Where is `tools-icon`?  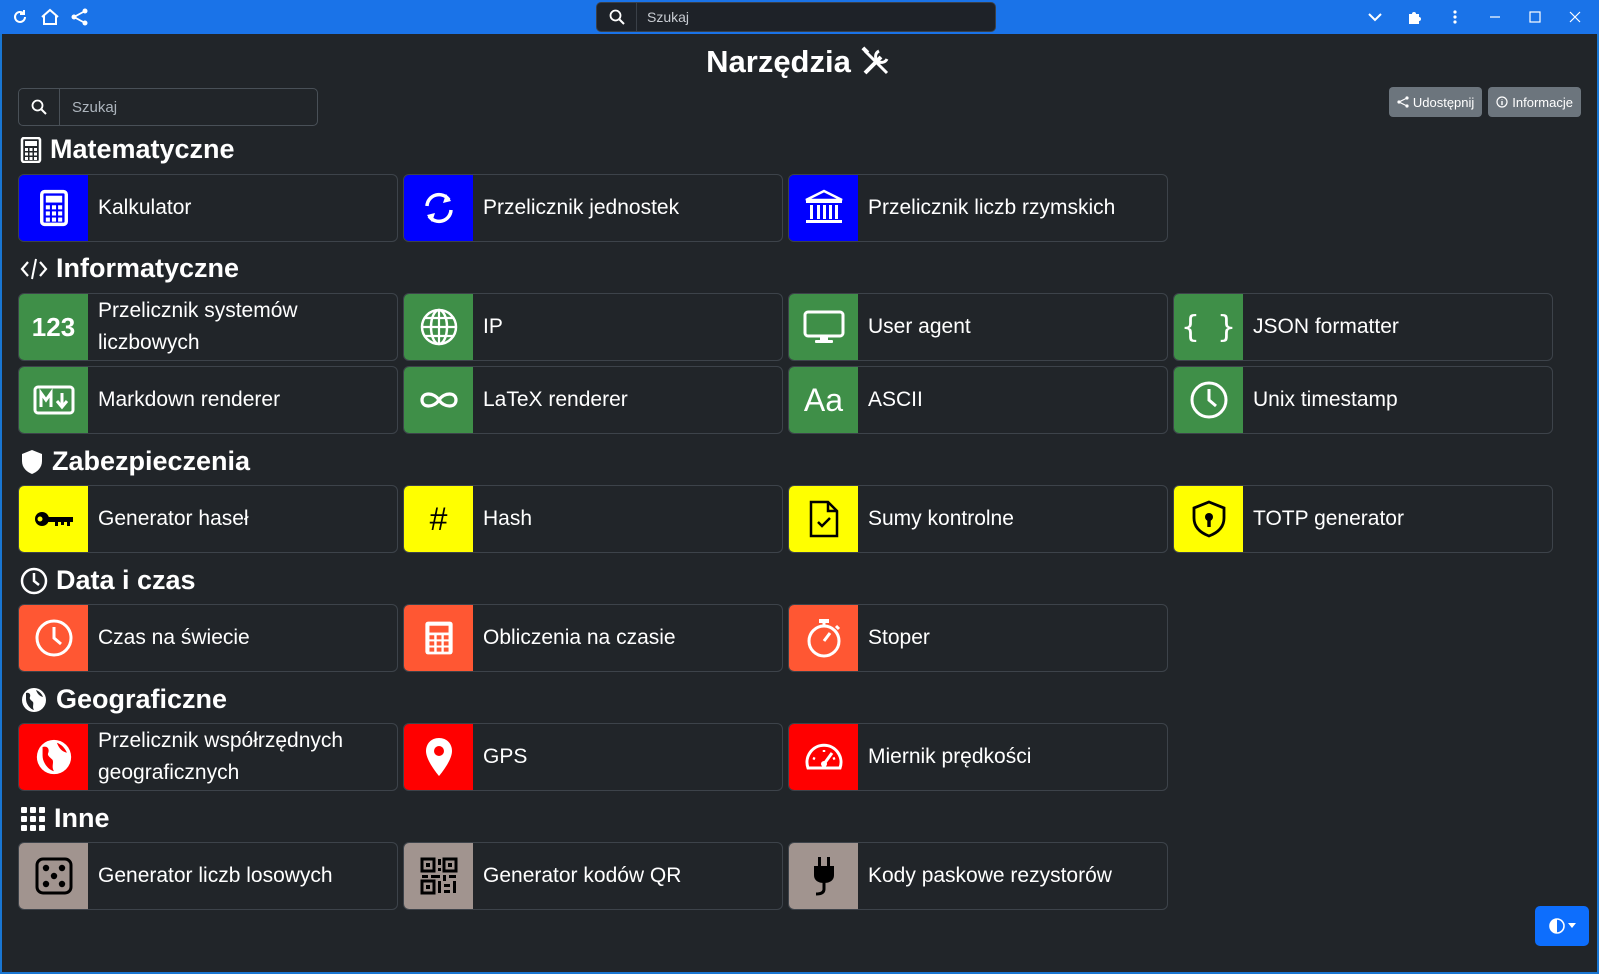
tools-icon is located at coordinates (876, 62).